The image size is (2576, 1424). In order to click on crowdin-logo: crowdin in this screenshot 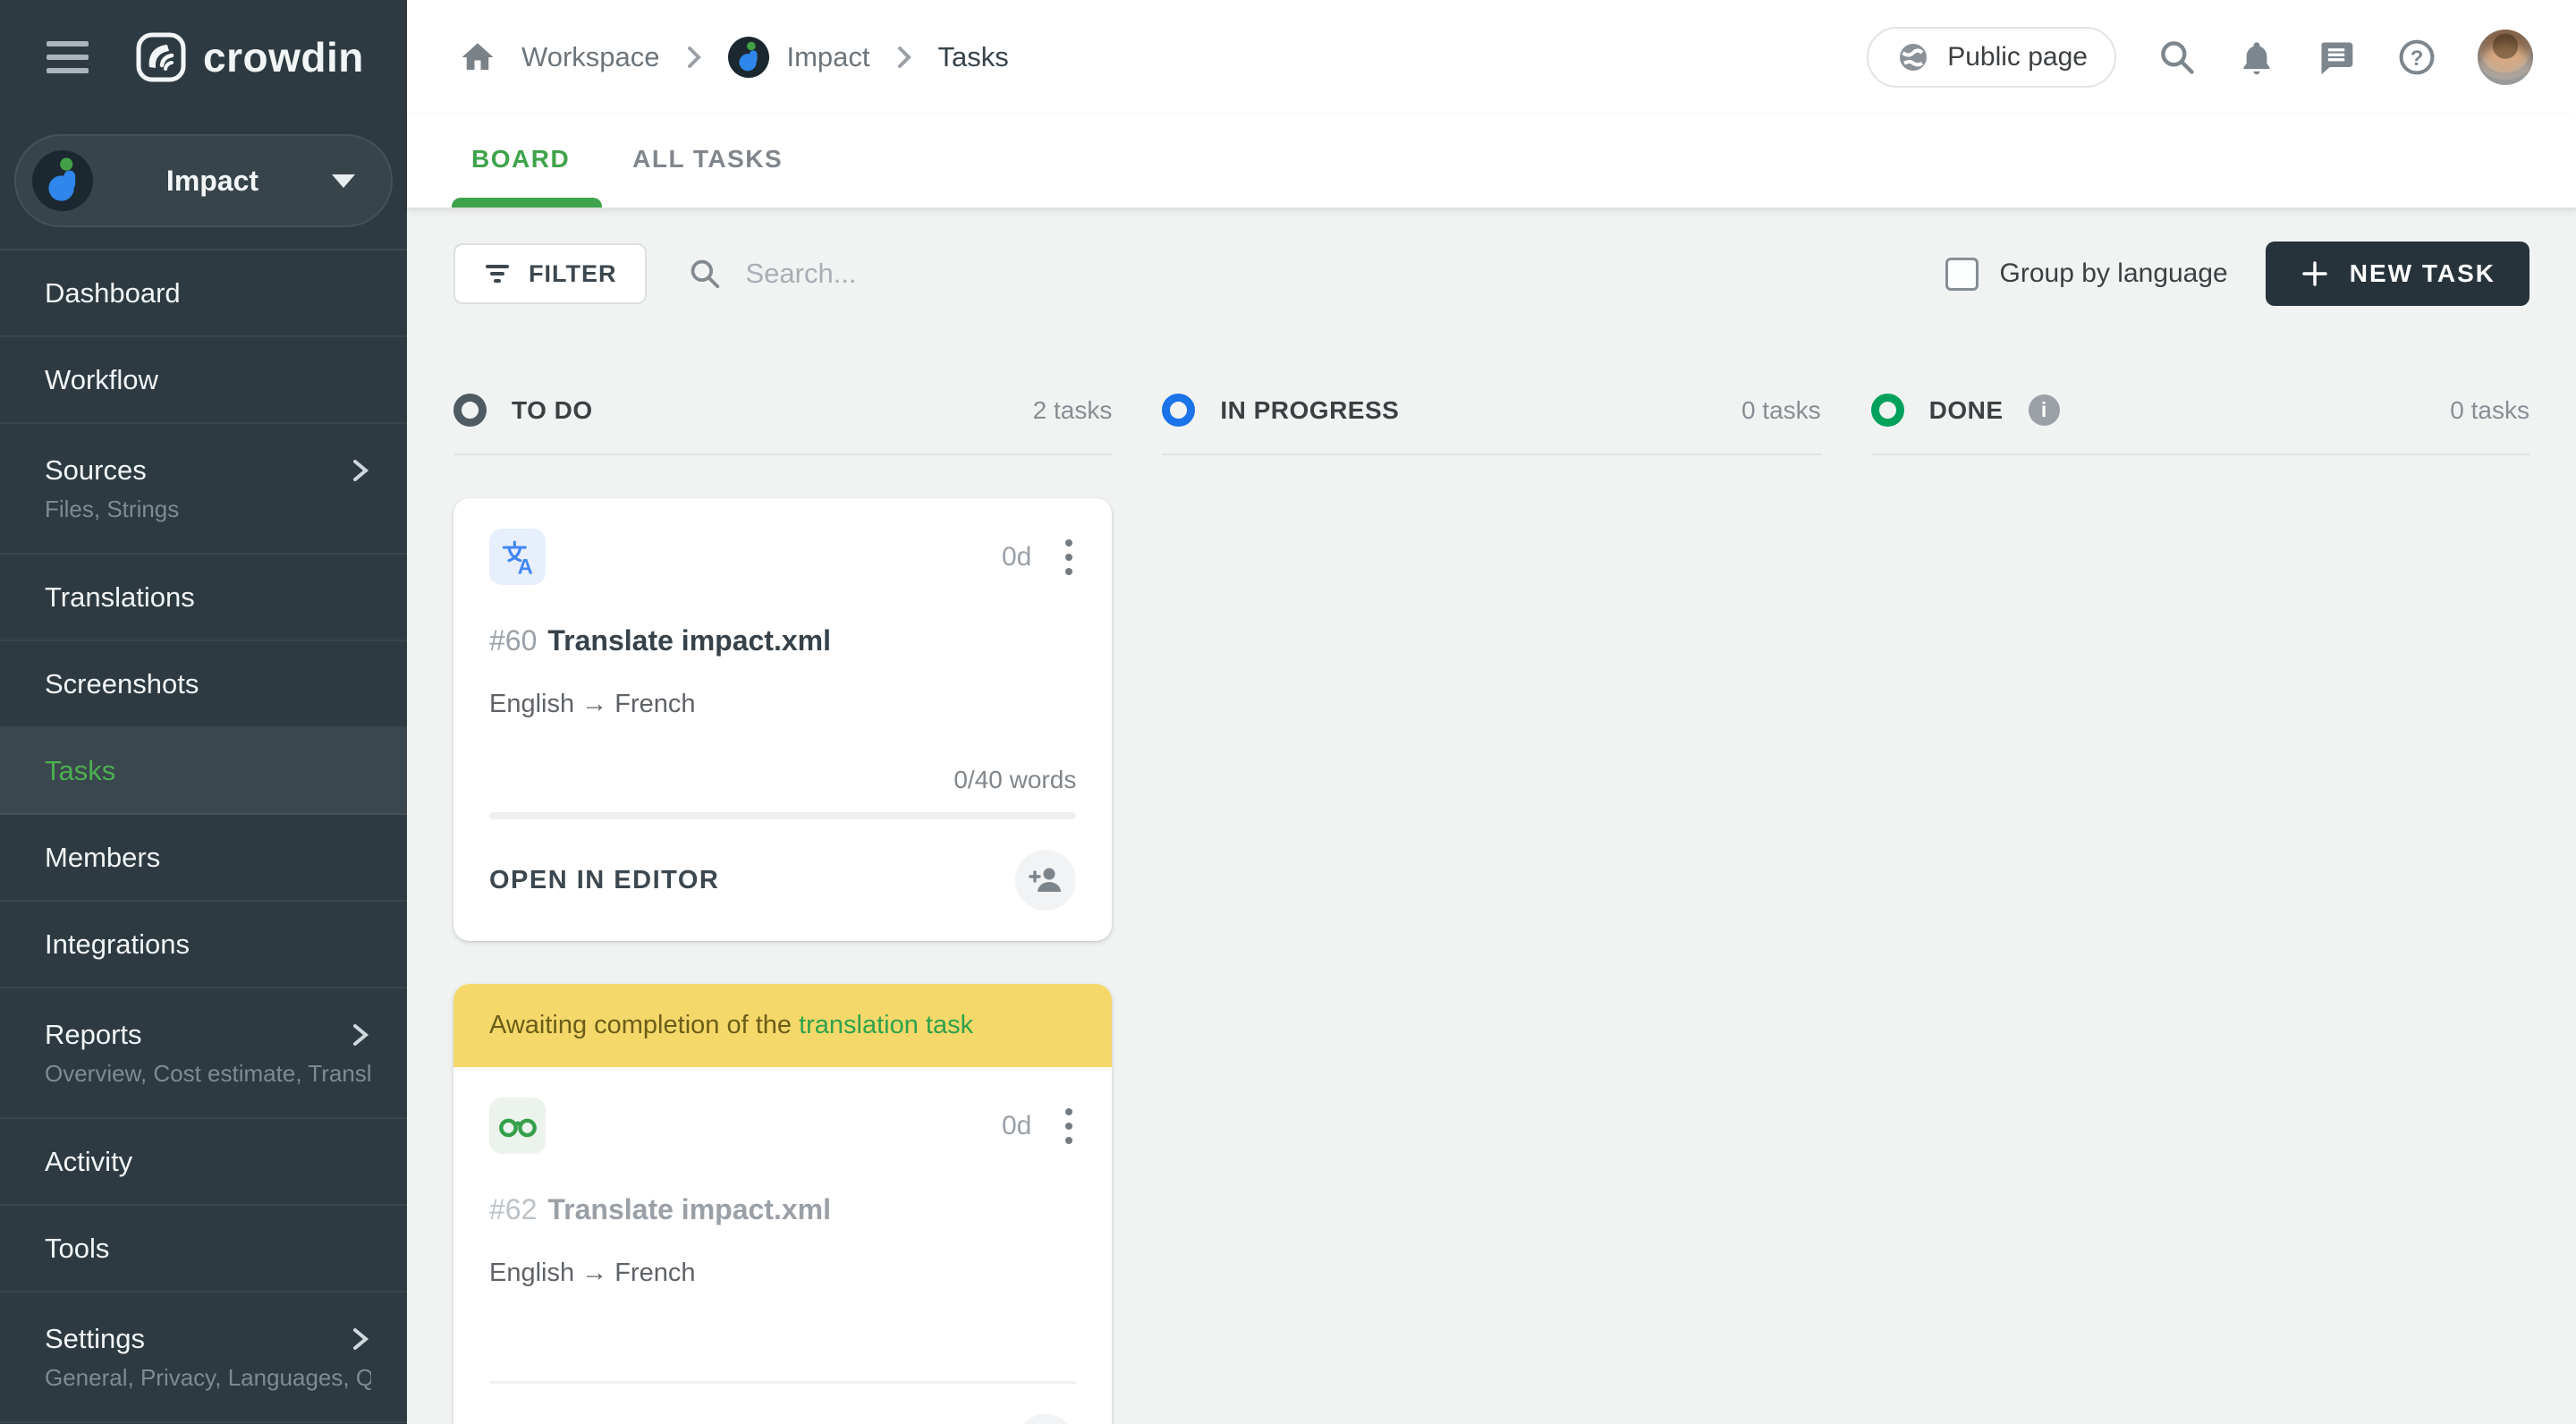, I will do `click(249, 57)`.